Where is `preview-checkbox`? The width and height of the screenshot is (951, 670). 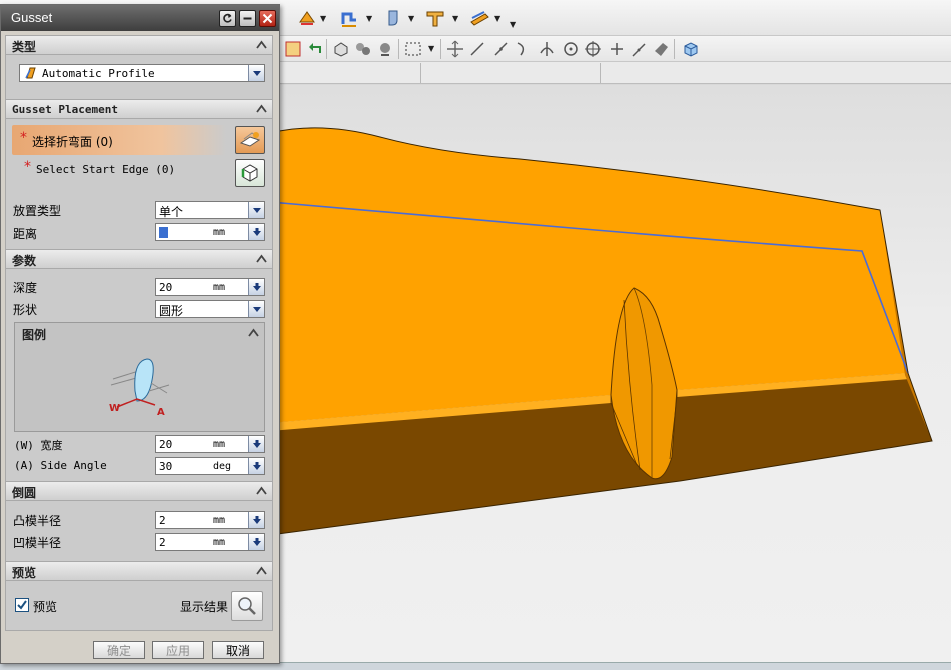
preview-checkbox is located at coordinates (22, 605).